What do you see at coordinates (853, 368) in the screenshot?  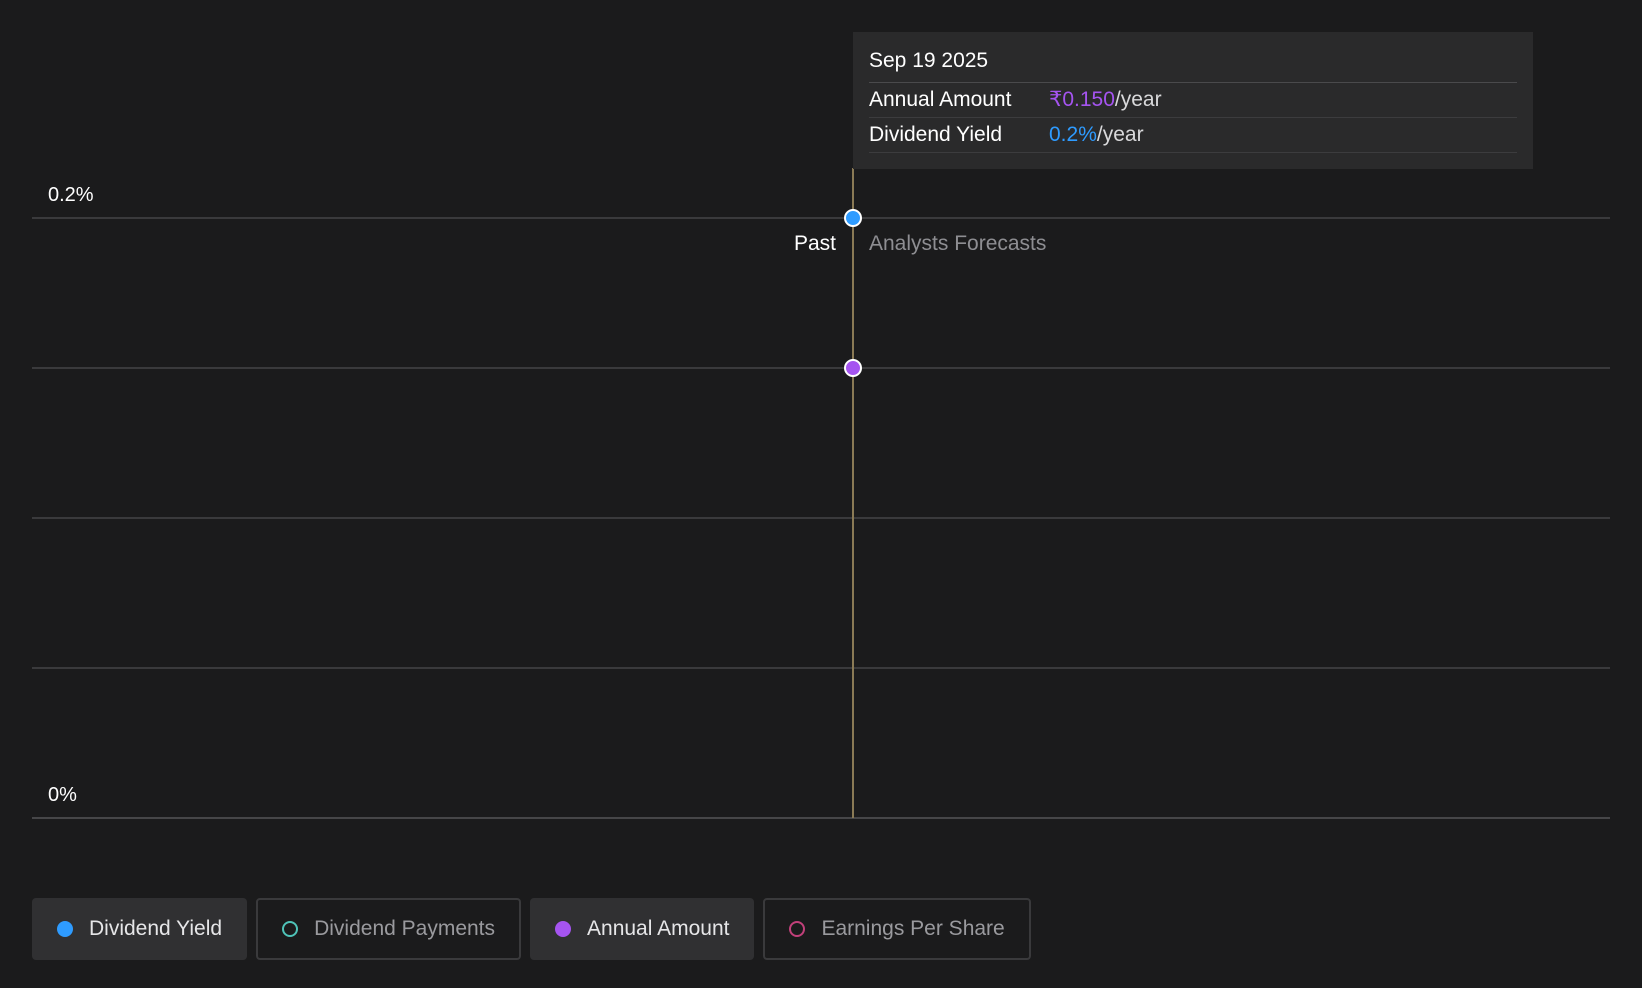 I see `data-point-annual-amount` at bounding box center [853, 368].